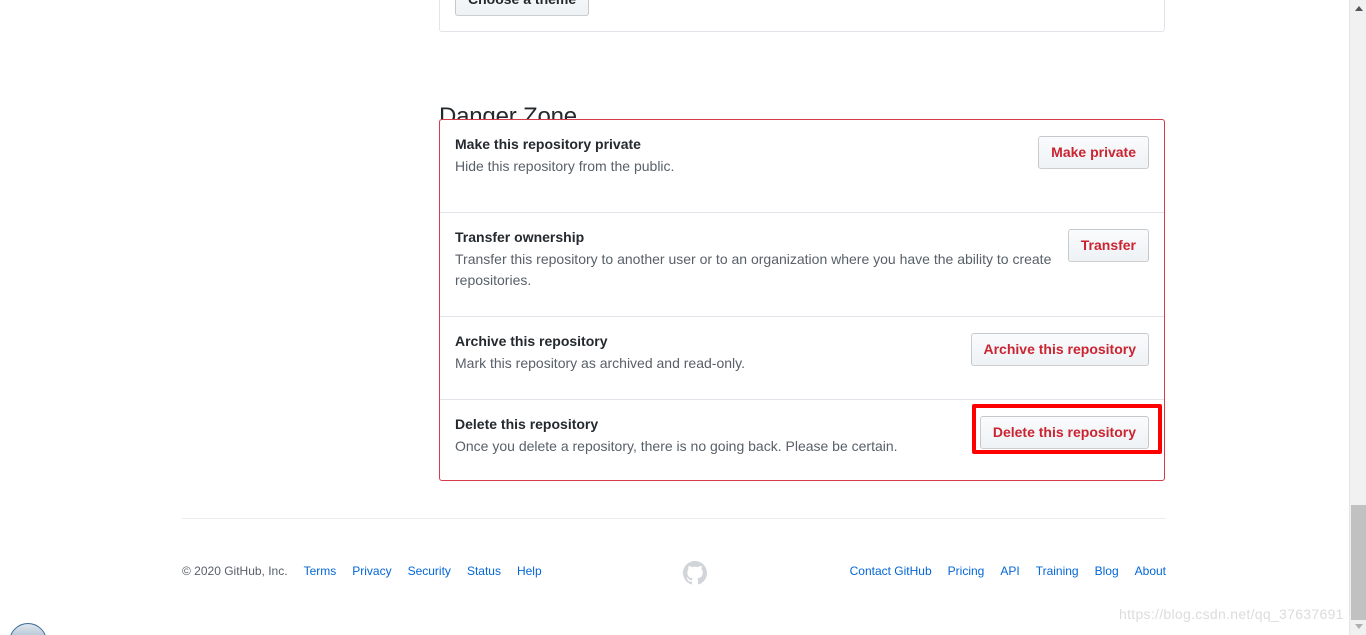 The height and width of the screenshot is (635, 1366). What do you see at coordinates (966, 571) in the screenshot?
I see `footer-link-pricing: Pricing` at bounding box center [966, 571].